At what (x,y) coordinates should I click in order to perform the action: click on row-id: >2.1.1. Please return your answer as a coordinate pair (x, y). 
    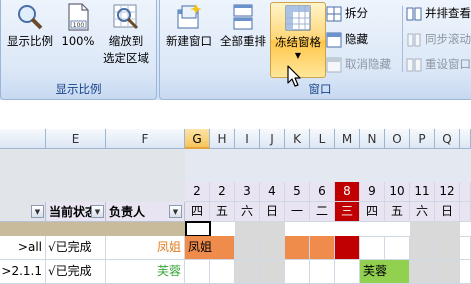
    Looking at the image, I should click on (23, 272).